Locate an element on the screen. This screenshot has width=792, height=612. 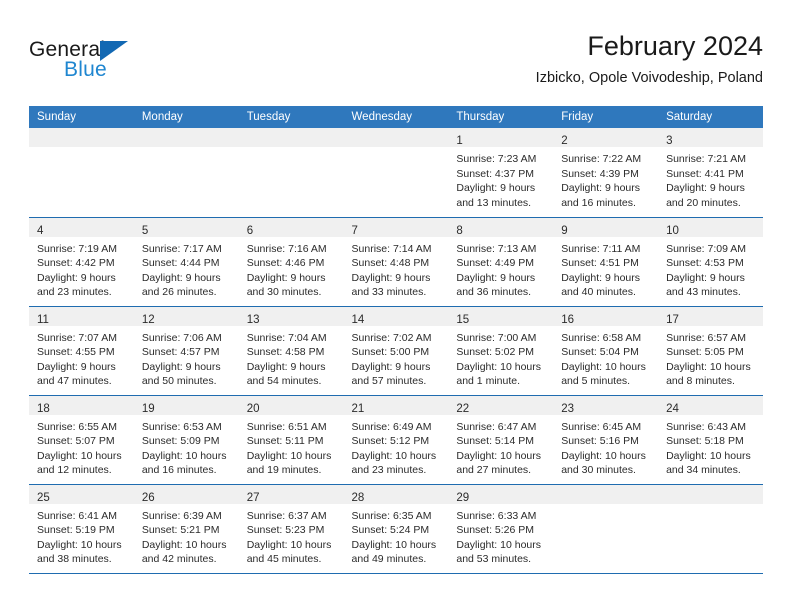
day-number: 9 is located at coordinates (564, 230).